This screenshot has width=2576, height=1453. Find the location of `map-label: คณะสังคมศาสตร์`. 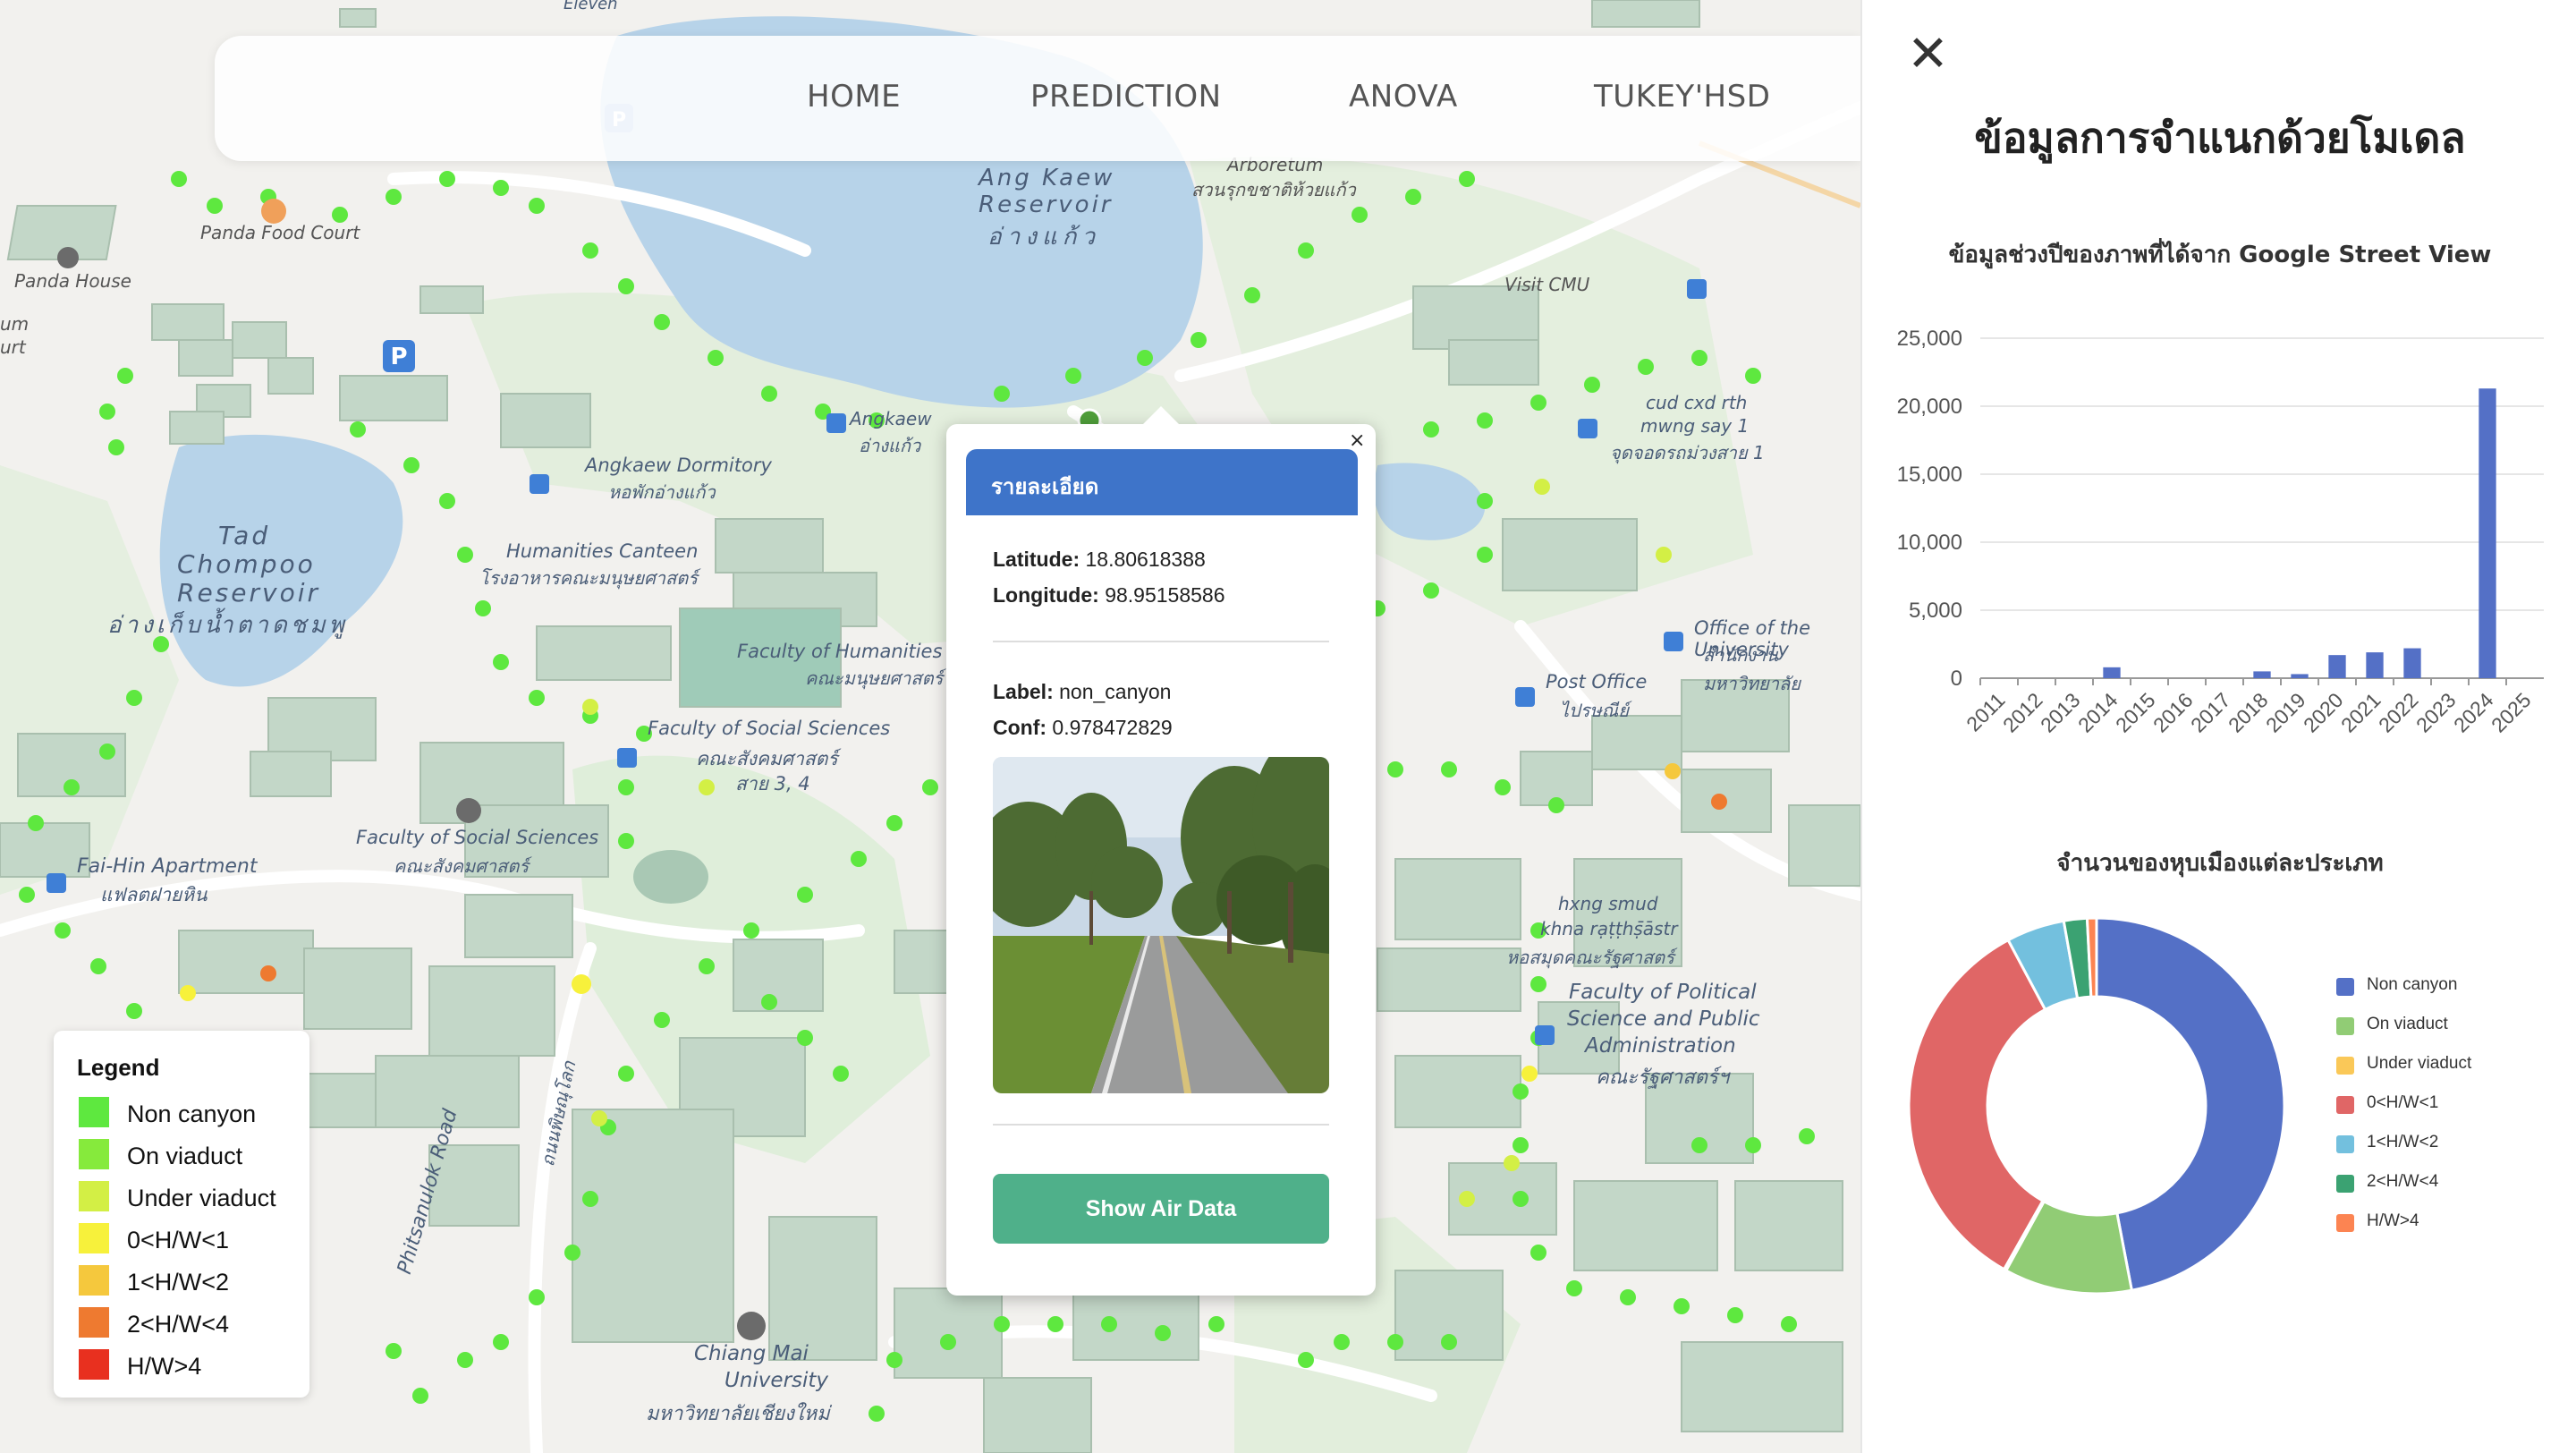

map-label: คณะสังคมศาสตร์ is located at coordinates (462, 866).